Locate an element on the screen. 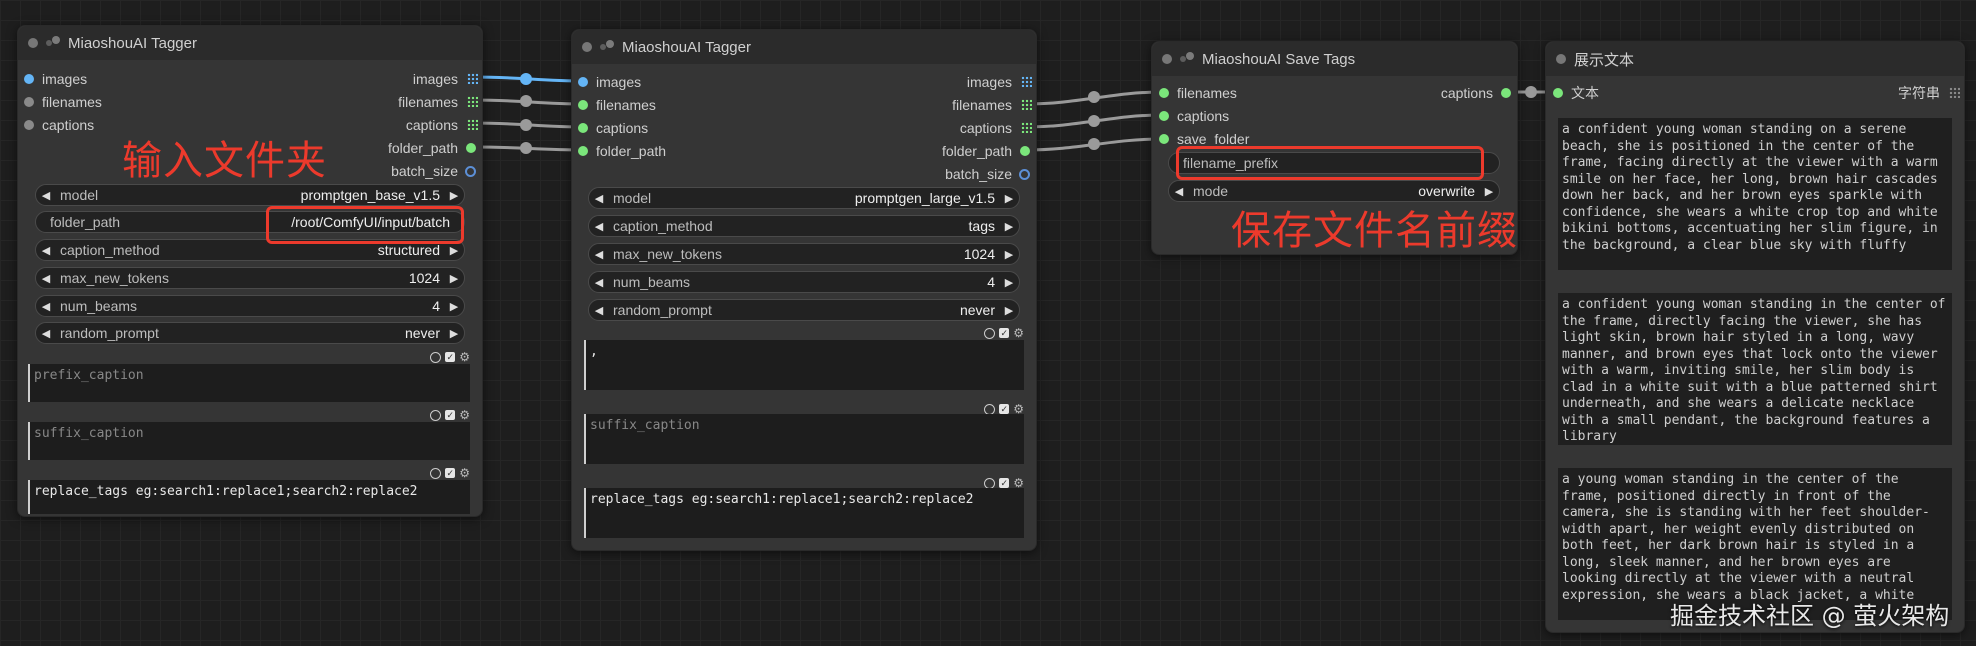  node-title-bar: 展示文本 is located at coordinates (1755, 59).